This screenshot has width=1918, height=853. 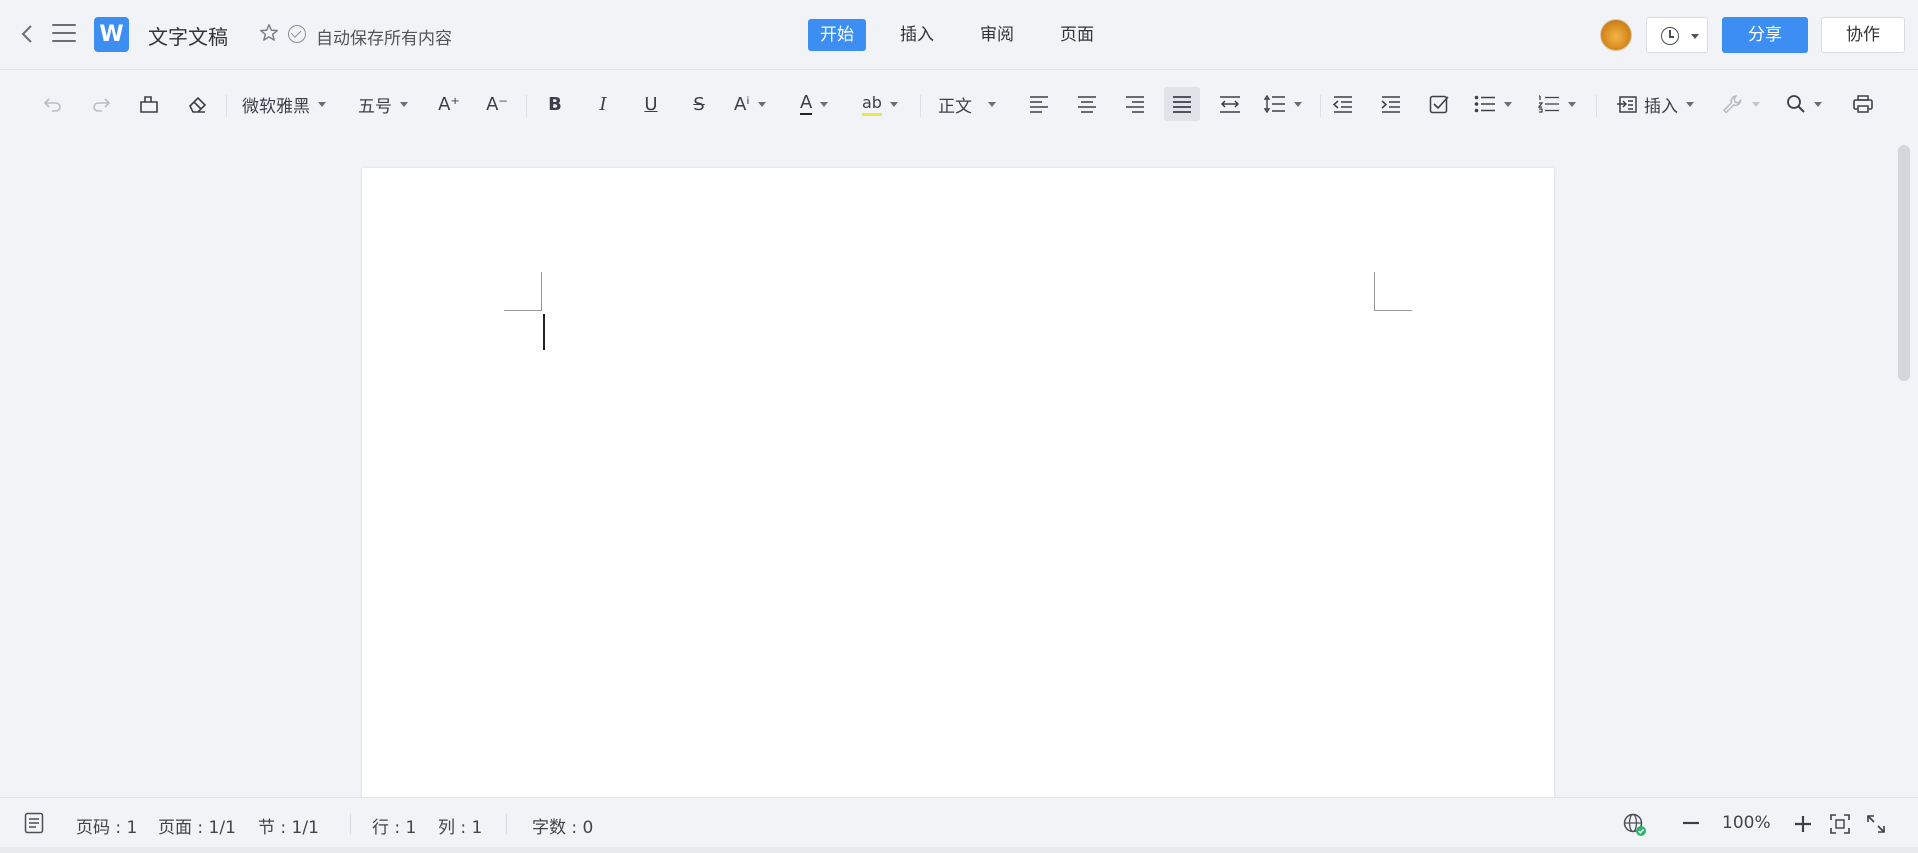 What do you see at coordinates (460, 828) in the screenshot?
I see `column-position: 列 : 1` at bounding box center [460, 828].